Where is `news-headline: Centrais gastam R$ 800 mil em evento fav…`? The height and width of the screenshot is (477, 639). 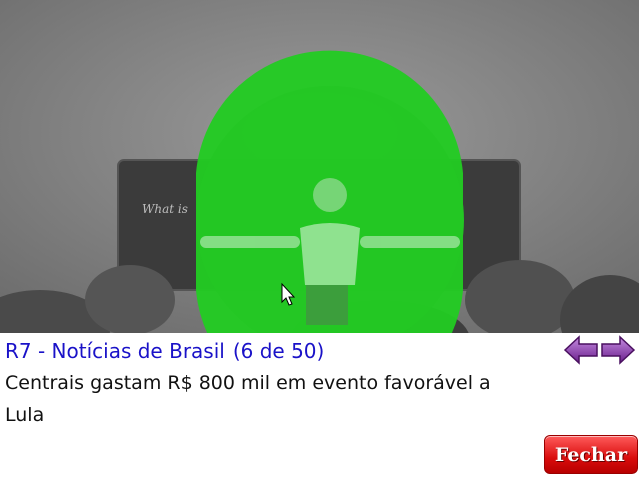
news-headline: Centrais gastam R$ 800 mil em evento fav… is located at coordinates (248, 399).